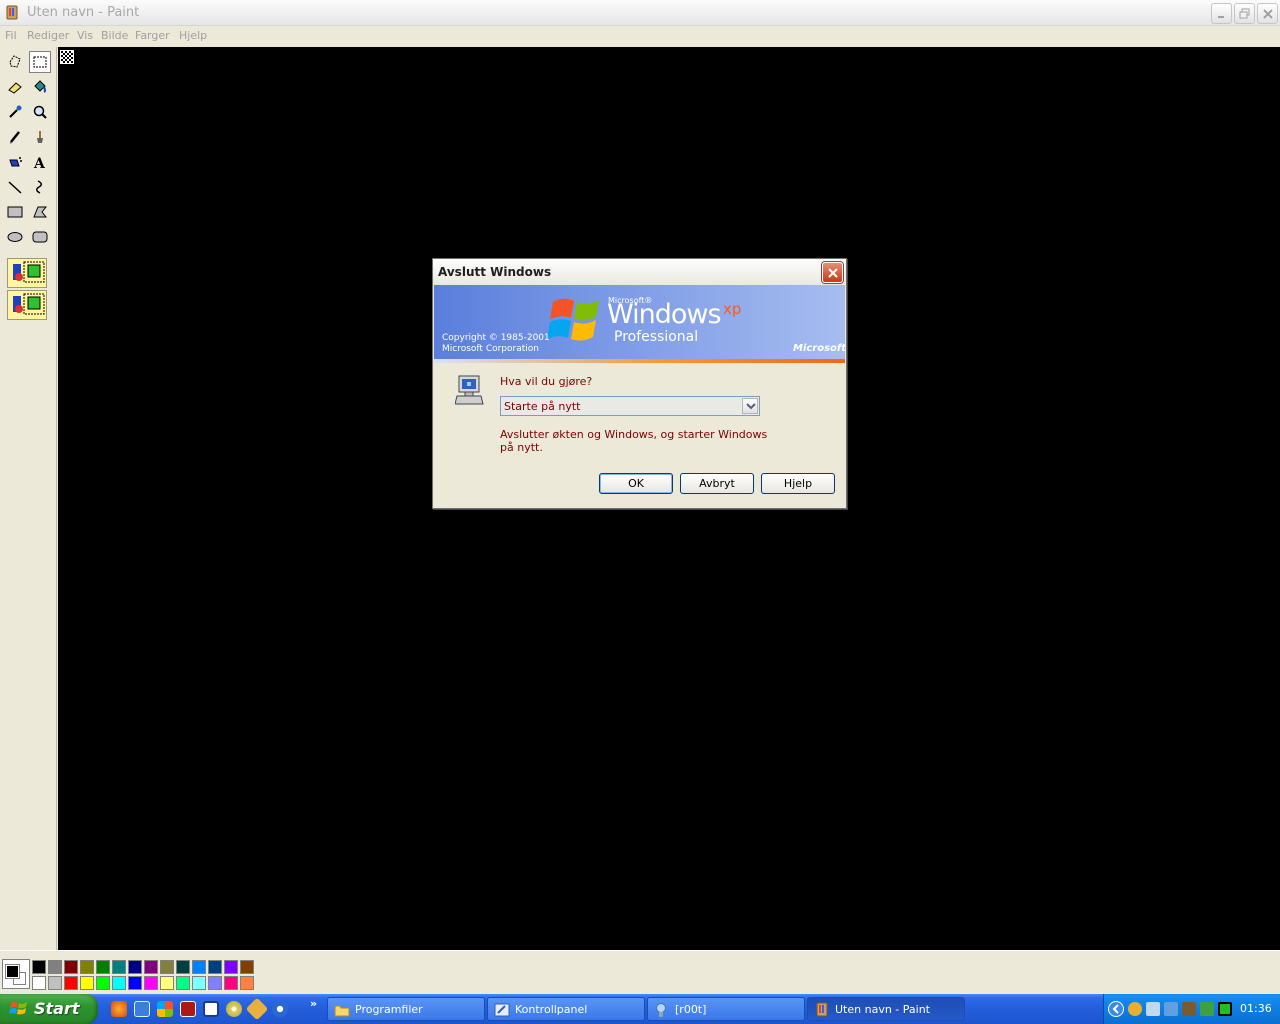  What do you see at coordinates (85, 35) in the screenshot?
I see `menu-vis: Vis` at bounding box center [85, 35].